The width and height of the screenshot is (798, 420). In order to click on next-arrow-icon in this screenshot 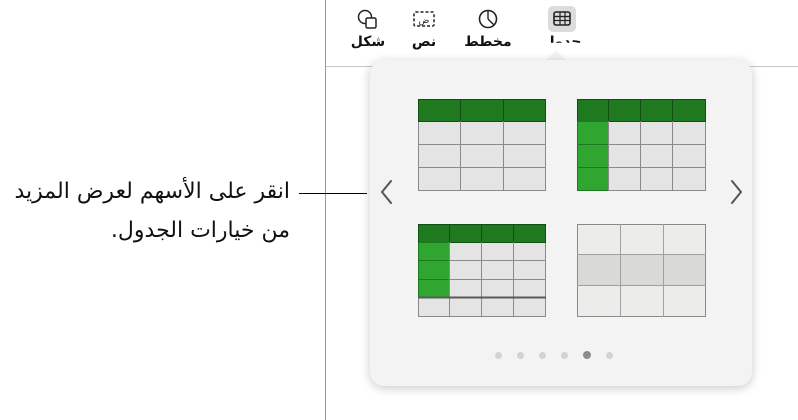, I will do `click(736, 192)`.